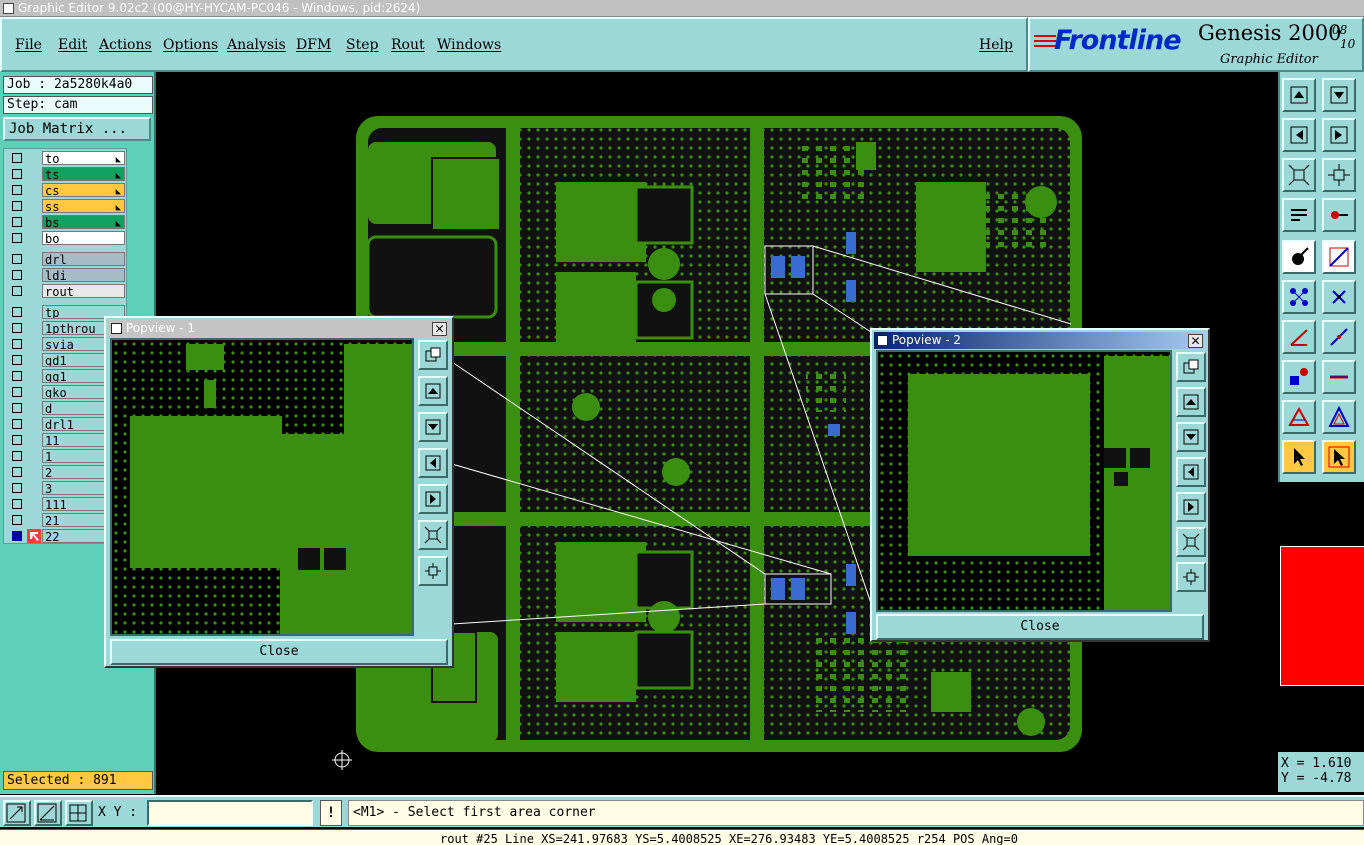 The width and height of the screenshot is (1364, 845). Describe the element at coordinates (1339, 95) in the screenshot. I see `zoom-down-icon` at that location.